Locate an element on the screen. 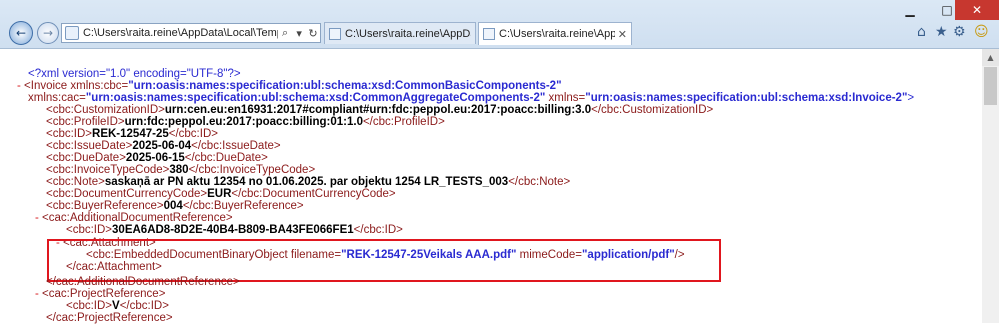 The width and height of the screenshot is (999, 324). scrollbar-thumb is located at coordinates (990, 86).